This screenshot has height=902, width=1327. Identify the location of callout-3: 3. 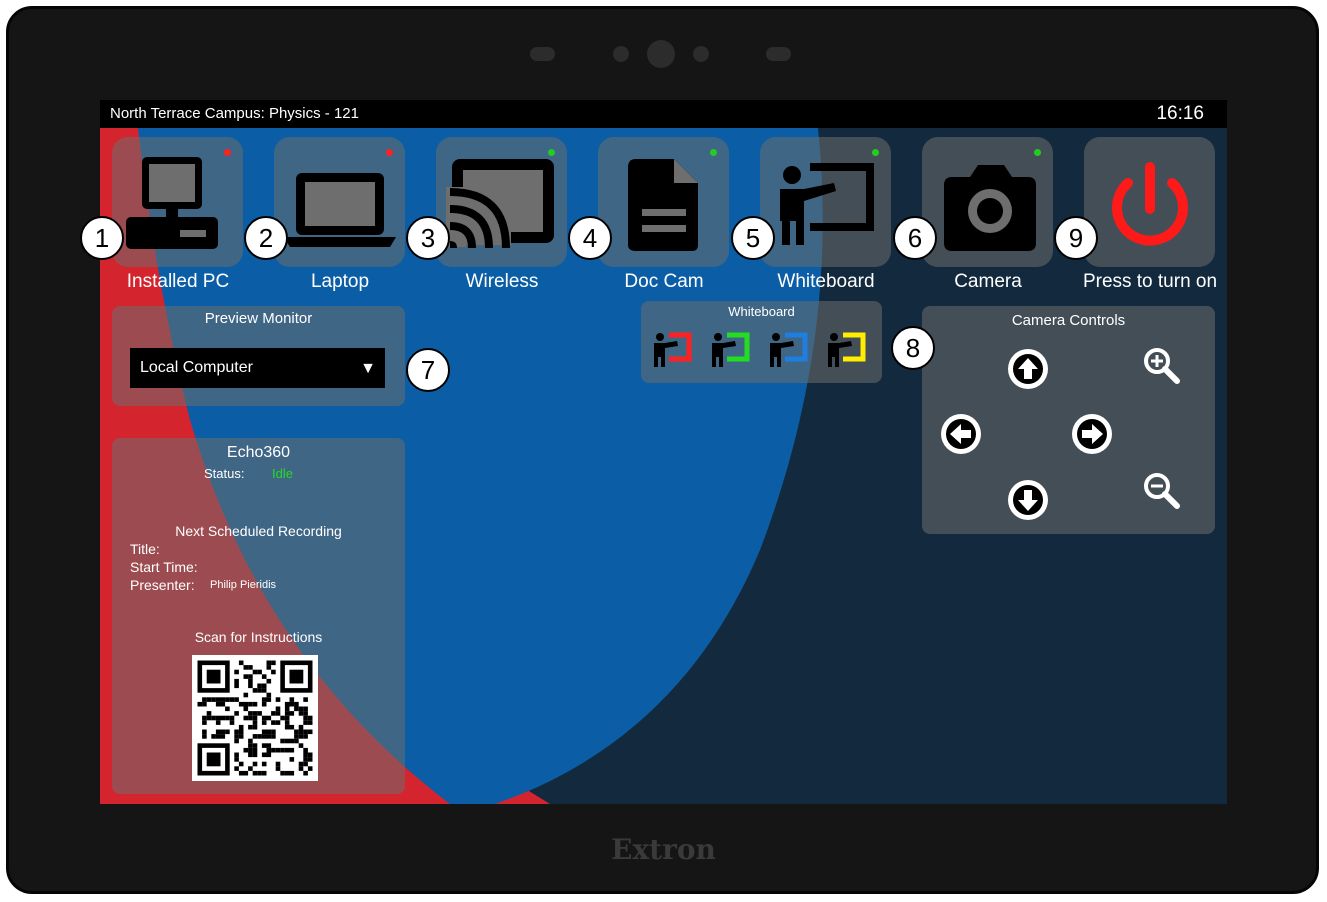
(428, 238).